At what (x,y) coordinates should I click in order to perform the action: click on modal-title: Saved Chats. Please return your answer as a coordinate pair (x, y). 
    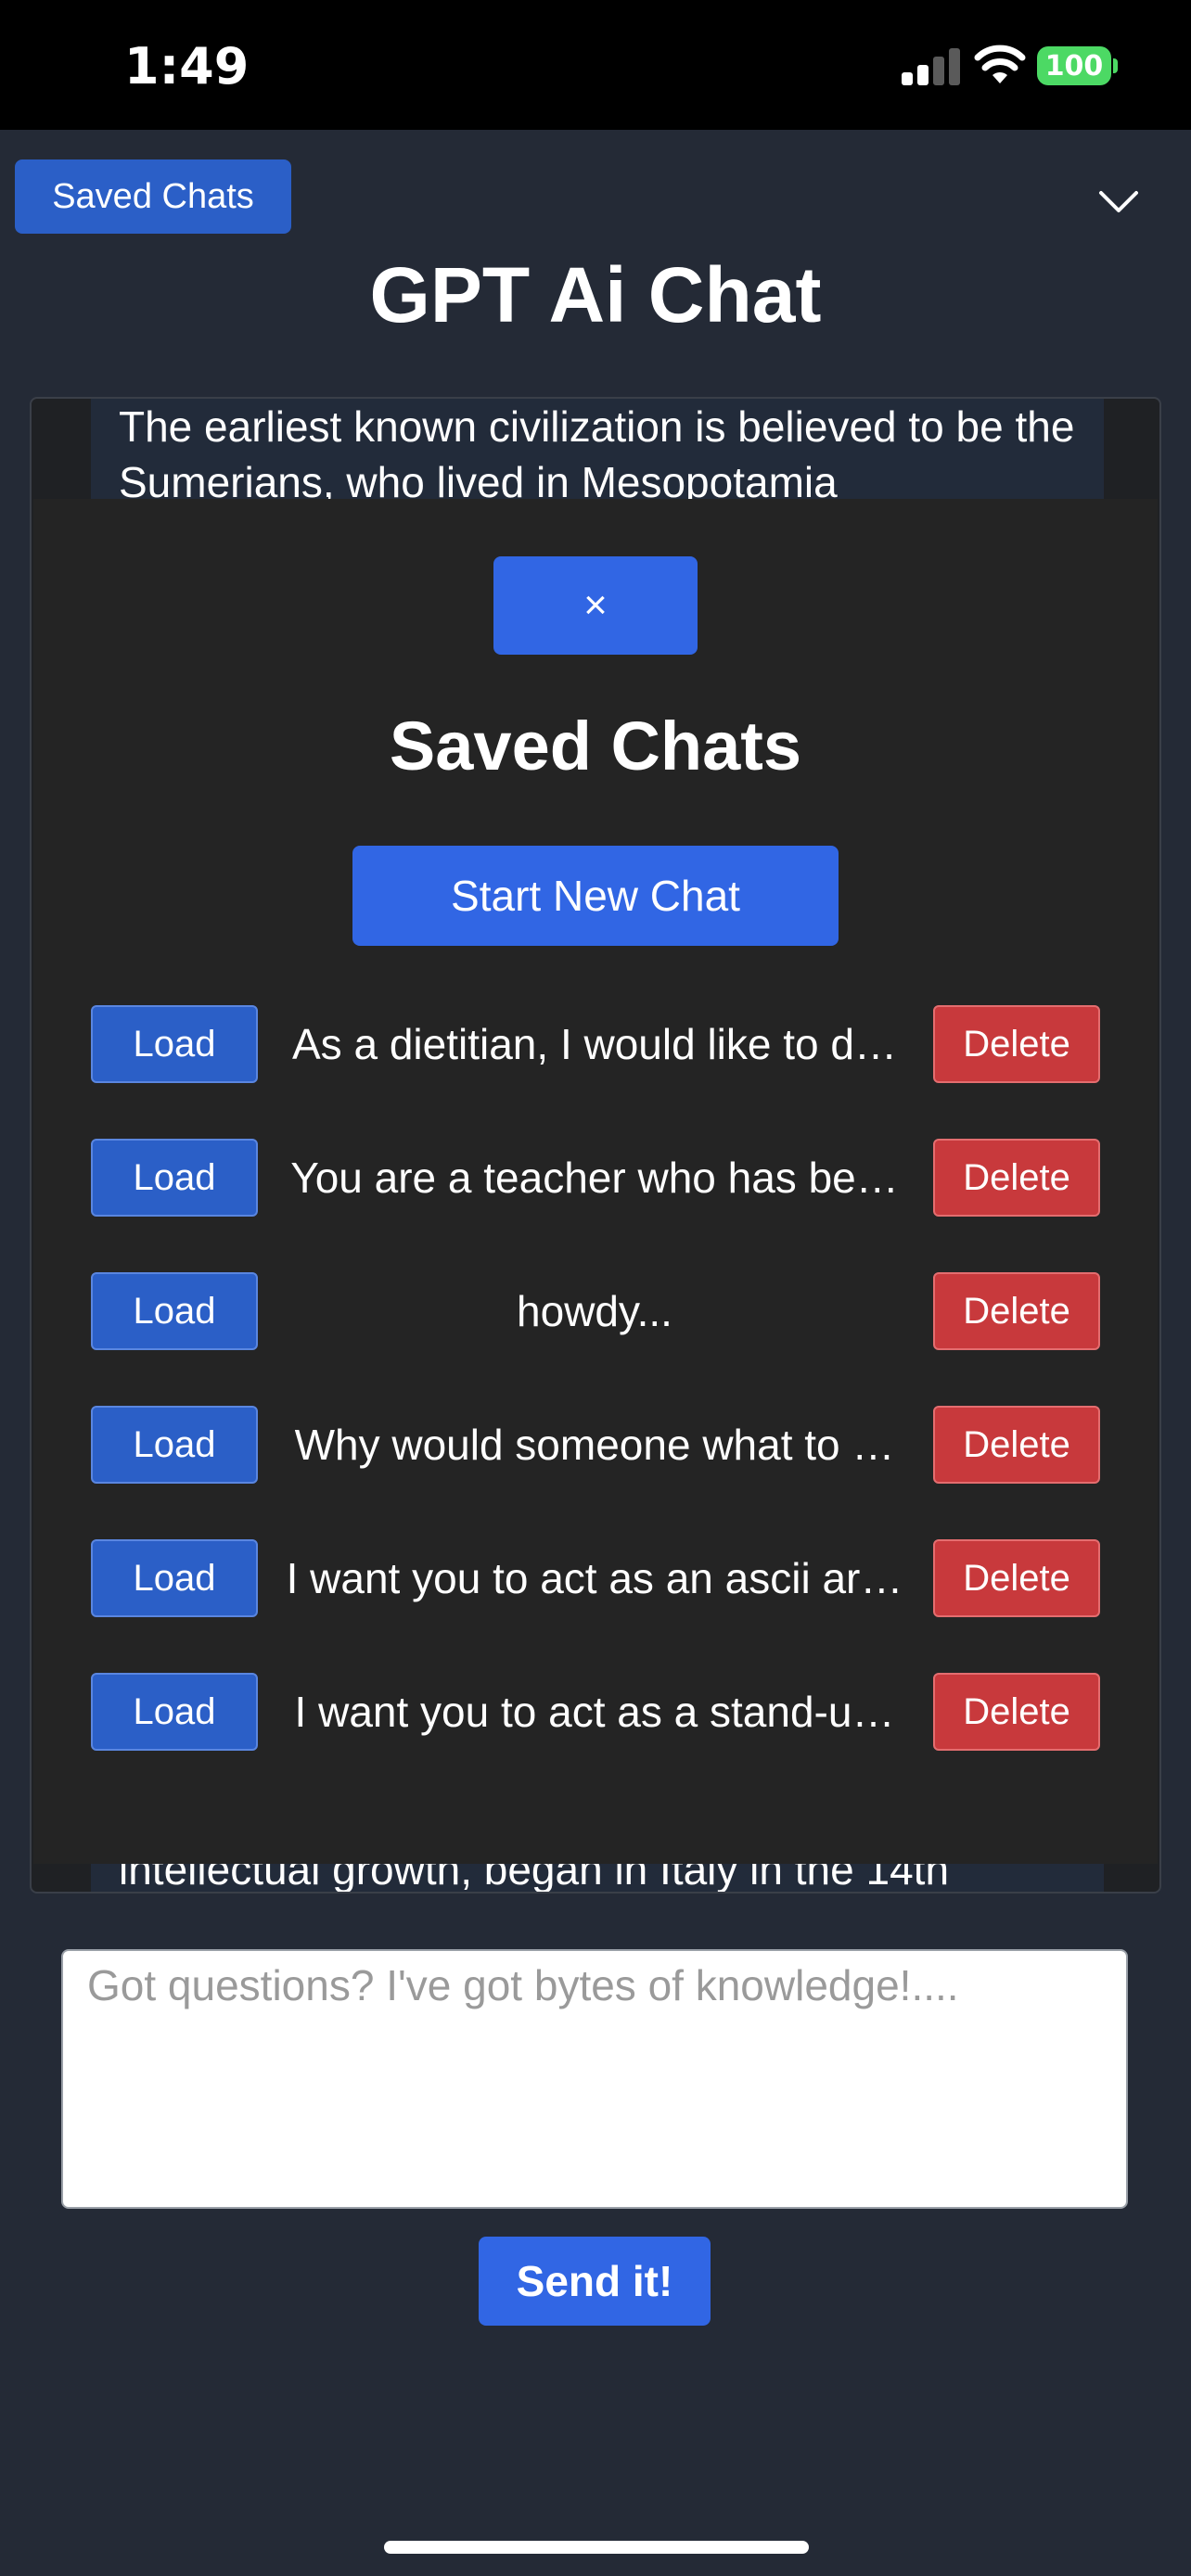
    Looking at the image, I should click on (595, 746).